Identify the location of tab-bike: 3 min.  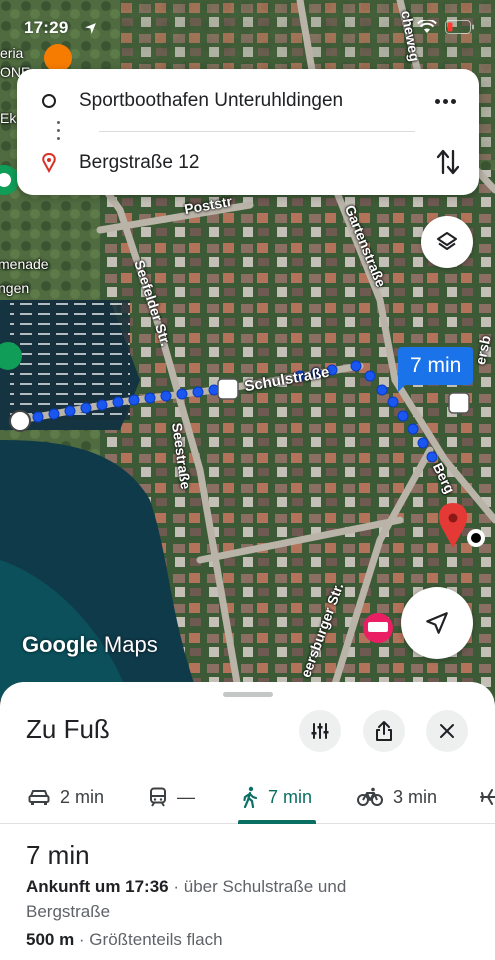
(397, 797).